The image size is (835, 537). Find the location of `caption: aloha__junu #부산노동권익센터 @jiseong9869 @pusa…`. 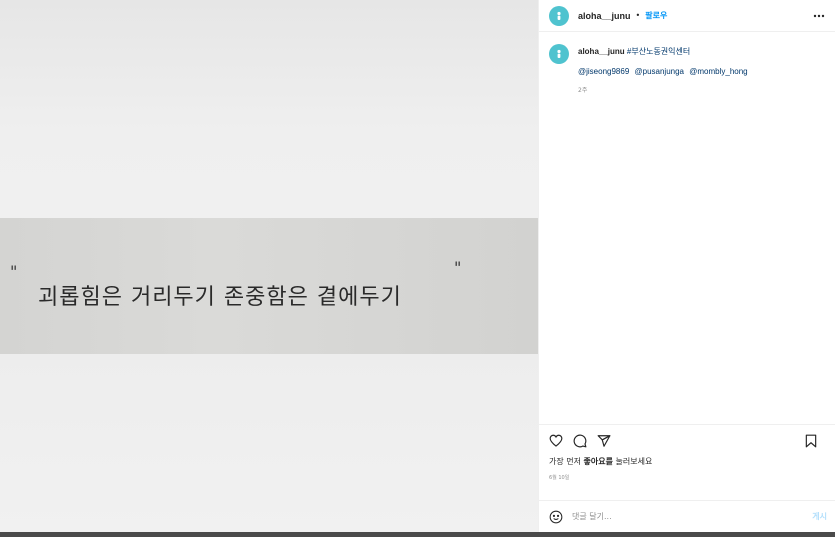

caption: aloha__junu #부산노동권익센터 @jiseong9869 @pusa… is located at coordinates (687, 69).